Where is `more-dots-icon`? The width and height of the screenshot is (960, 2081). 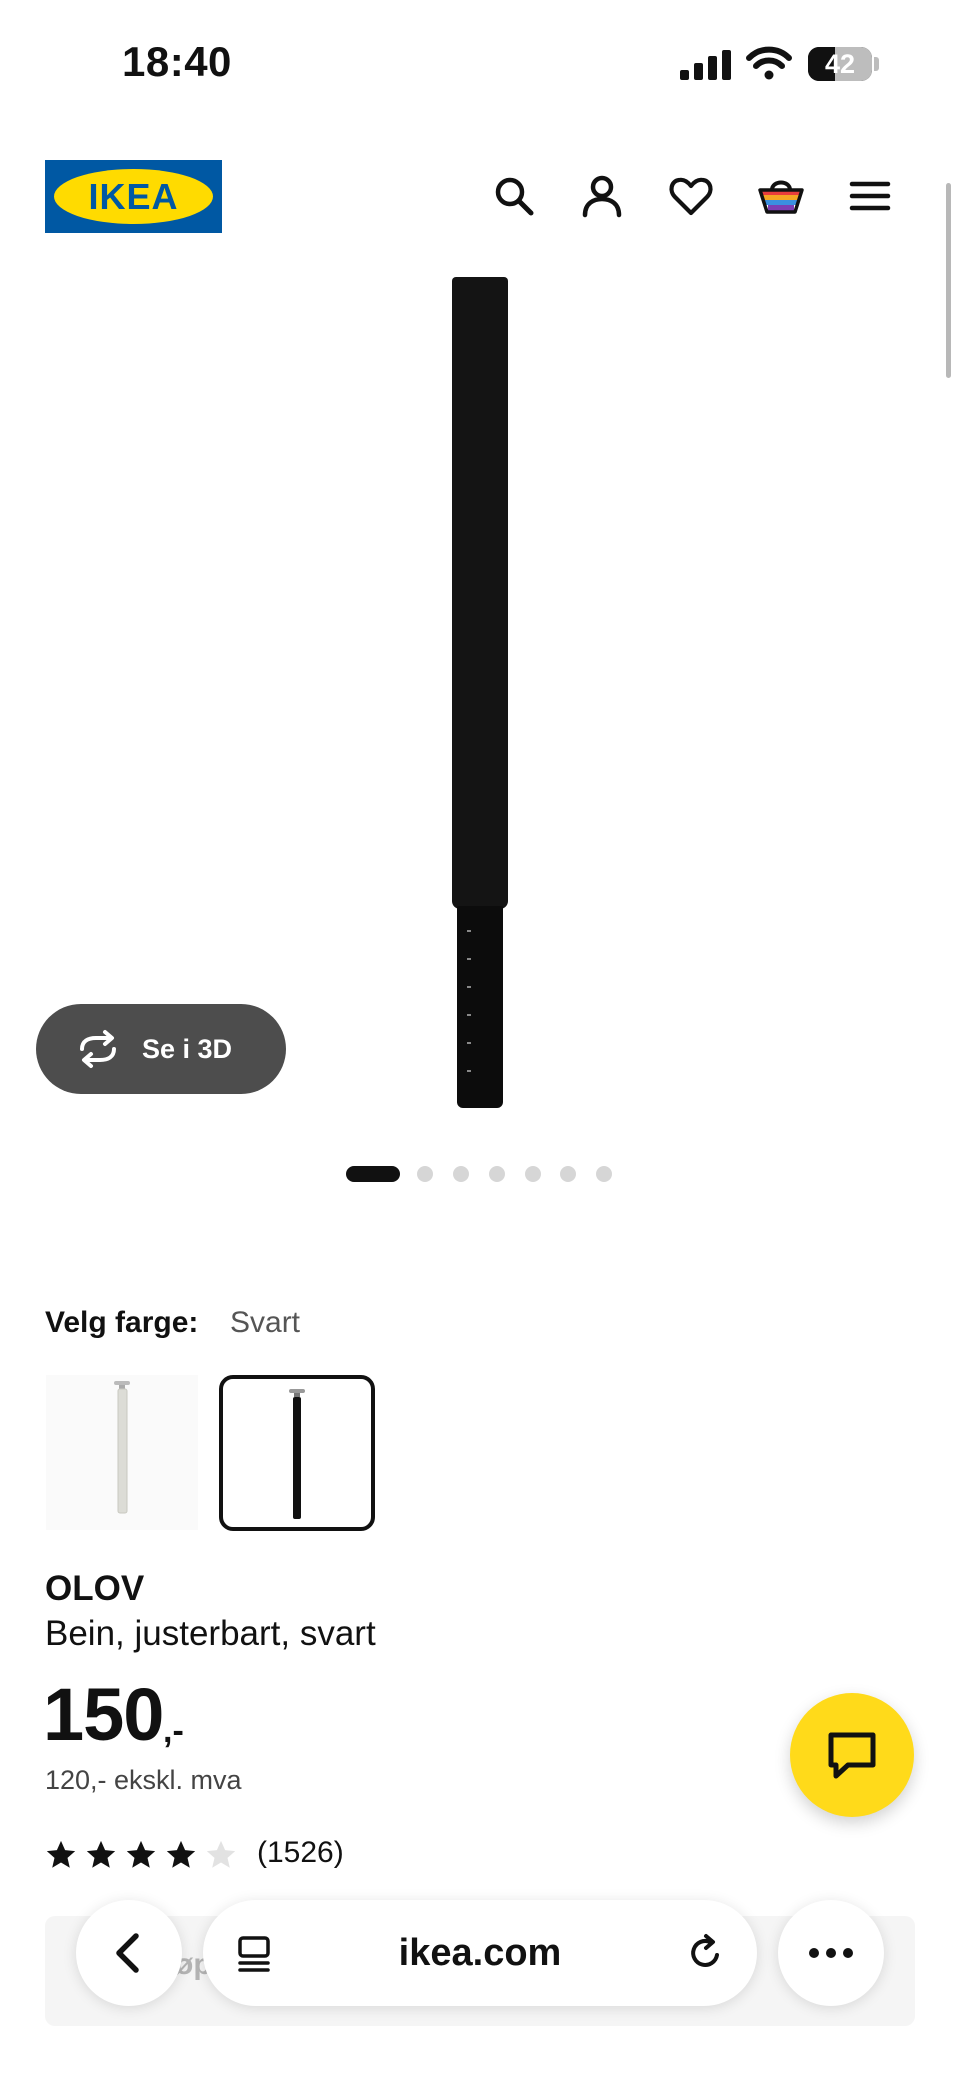 more-dots-icon is located at coordinates (831, 1953).